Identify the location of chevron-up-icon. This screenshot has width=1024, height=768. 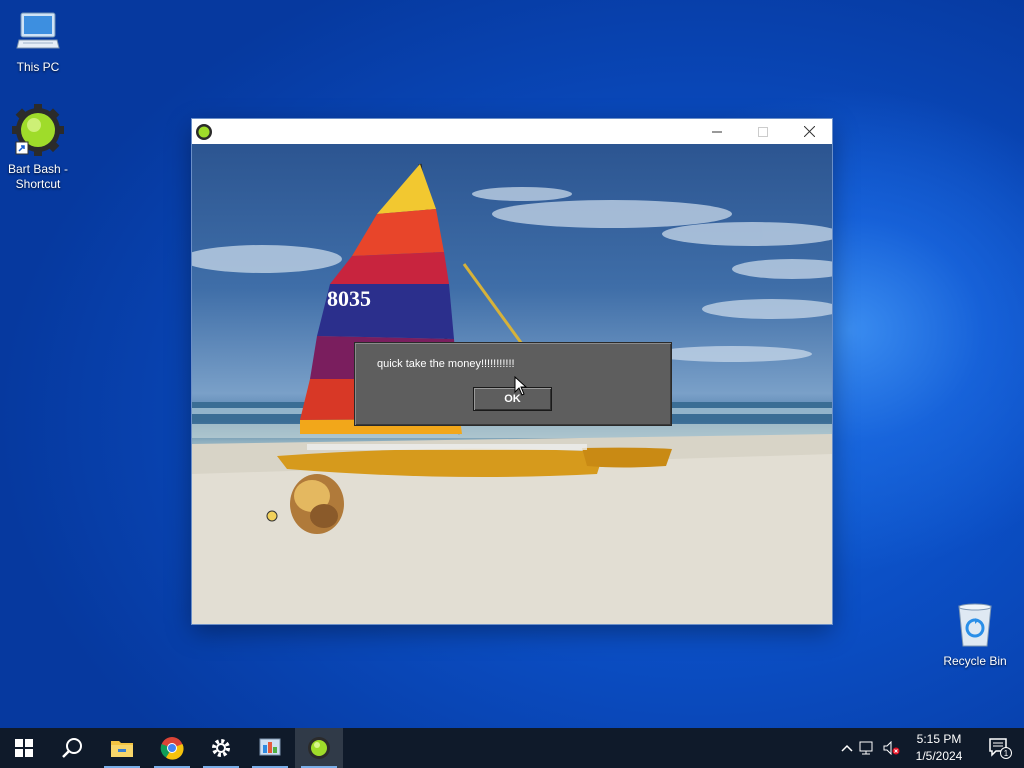
(847, 748).